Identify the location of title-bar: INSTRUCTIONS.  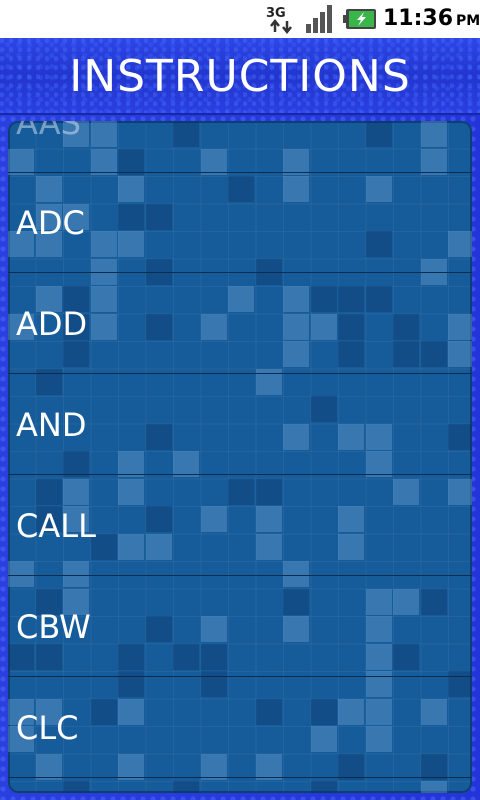
(240, 76).